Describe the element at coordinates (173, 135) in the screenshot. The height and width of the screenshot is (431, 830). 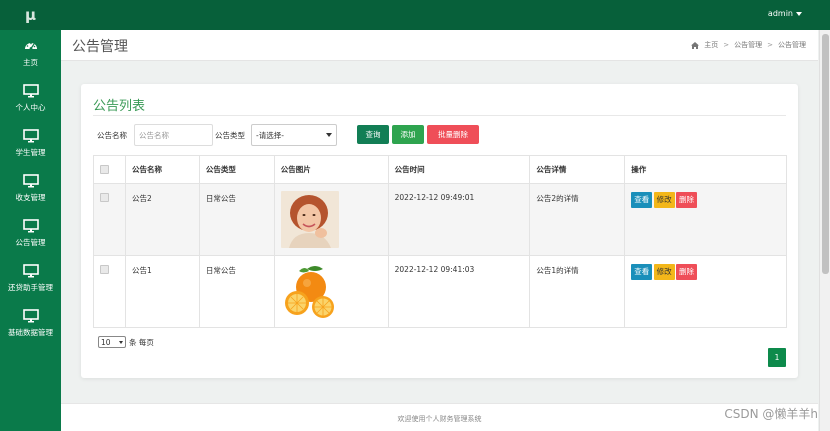
I see `name-search-input` at that location.